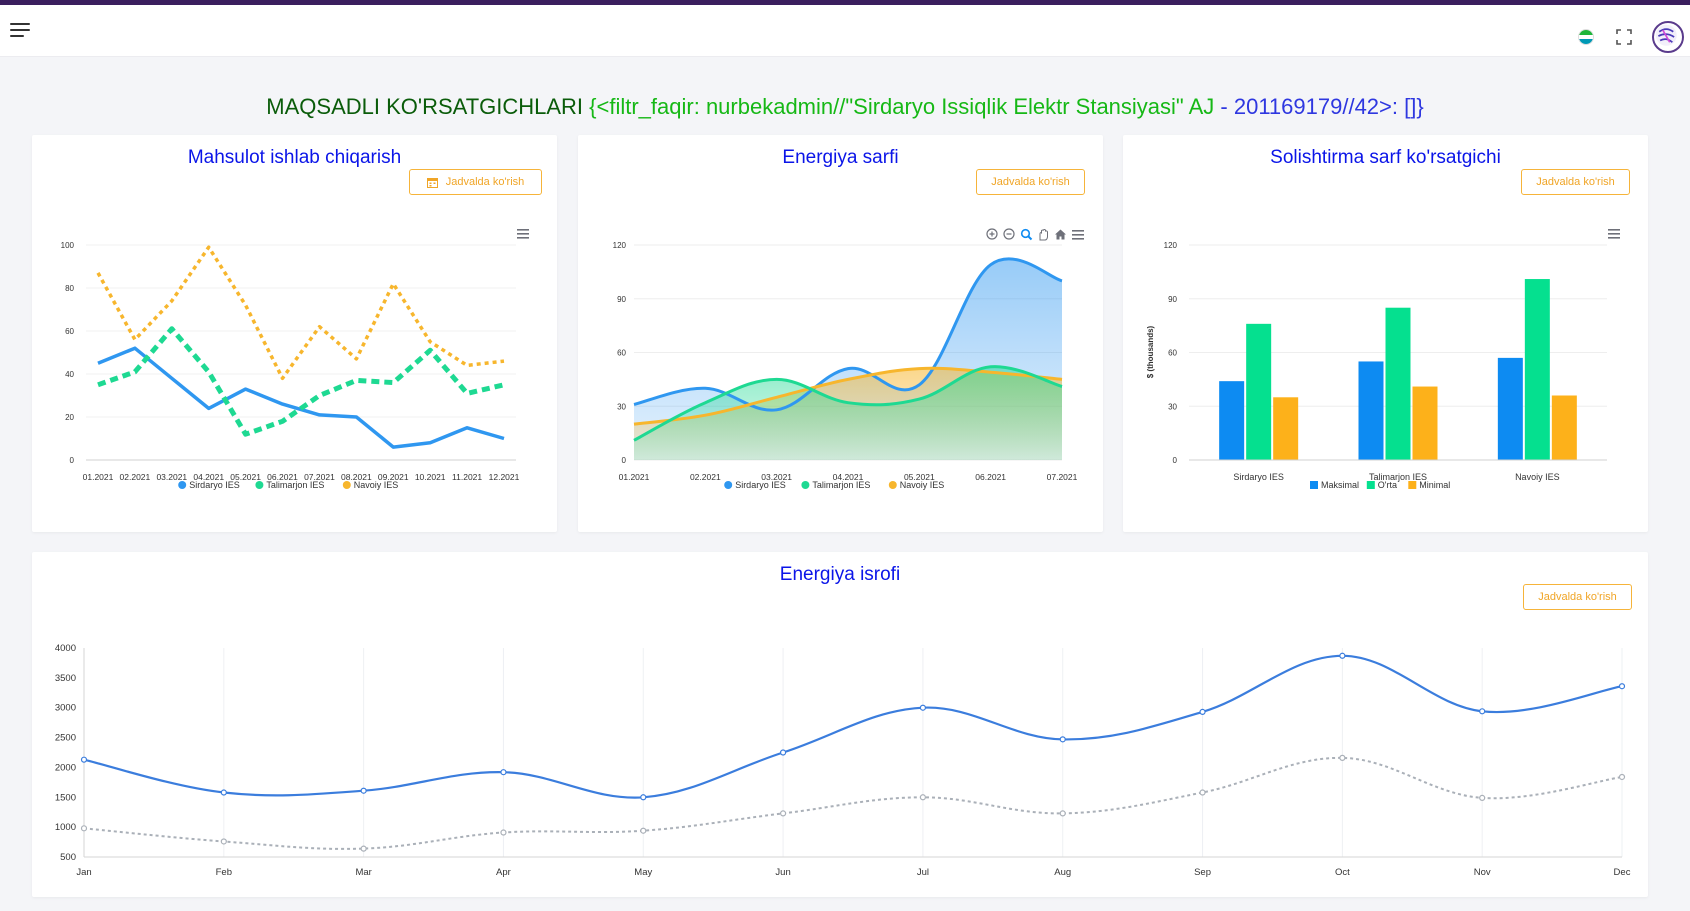  Describe the element at coordinates (1624, 37) in the screenshot. I see `fullscreen-icon` at that location.